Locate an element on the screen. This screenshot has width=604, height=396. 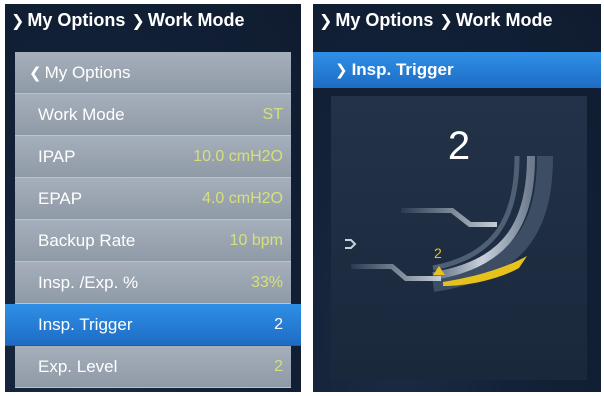
breath-input-icon is located at coordinates (351, 244).